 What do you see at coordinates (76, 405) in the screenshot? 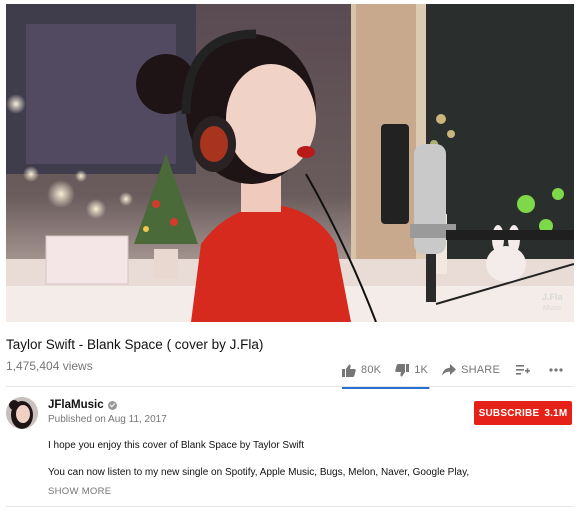
I see `channel-name: JFlaMusic` at bounding box center [76, 405].